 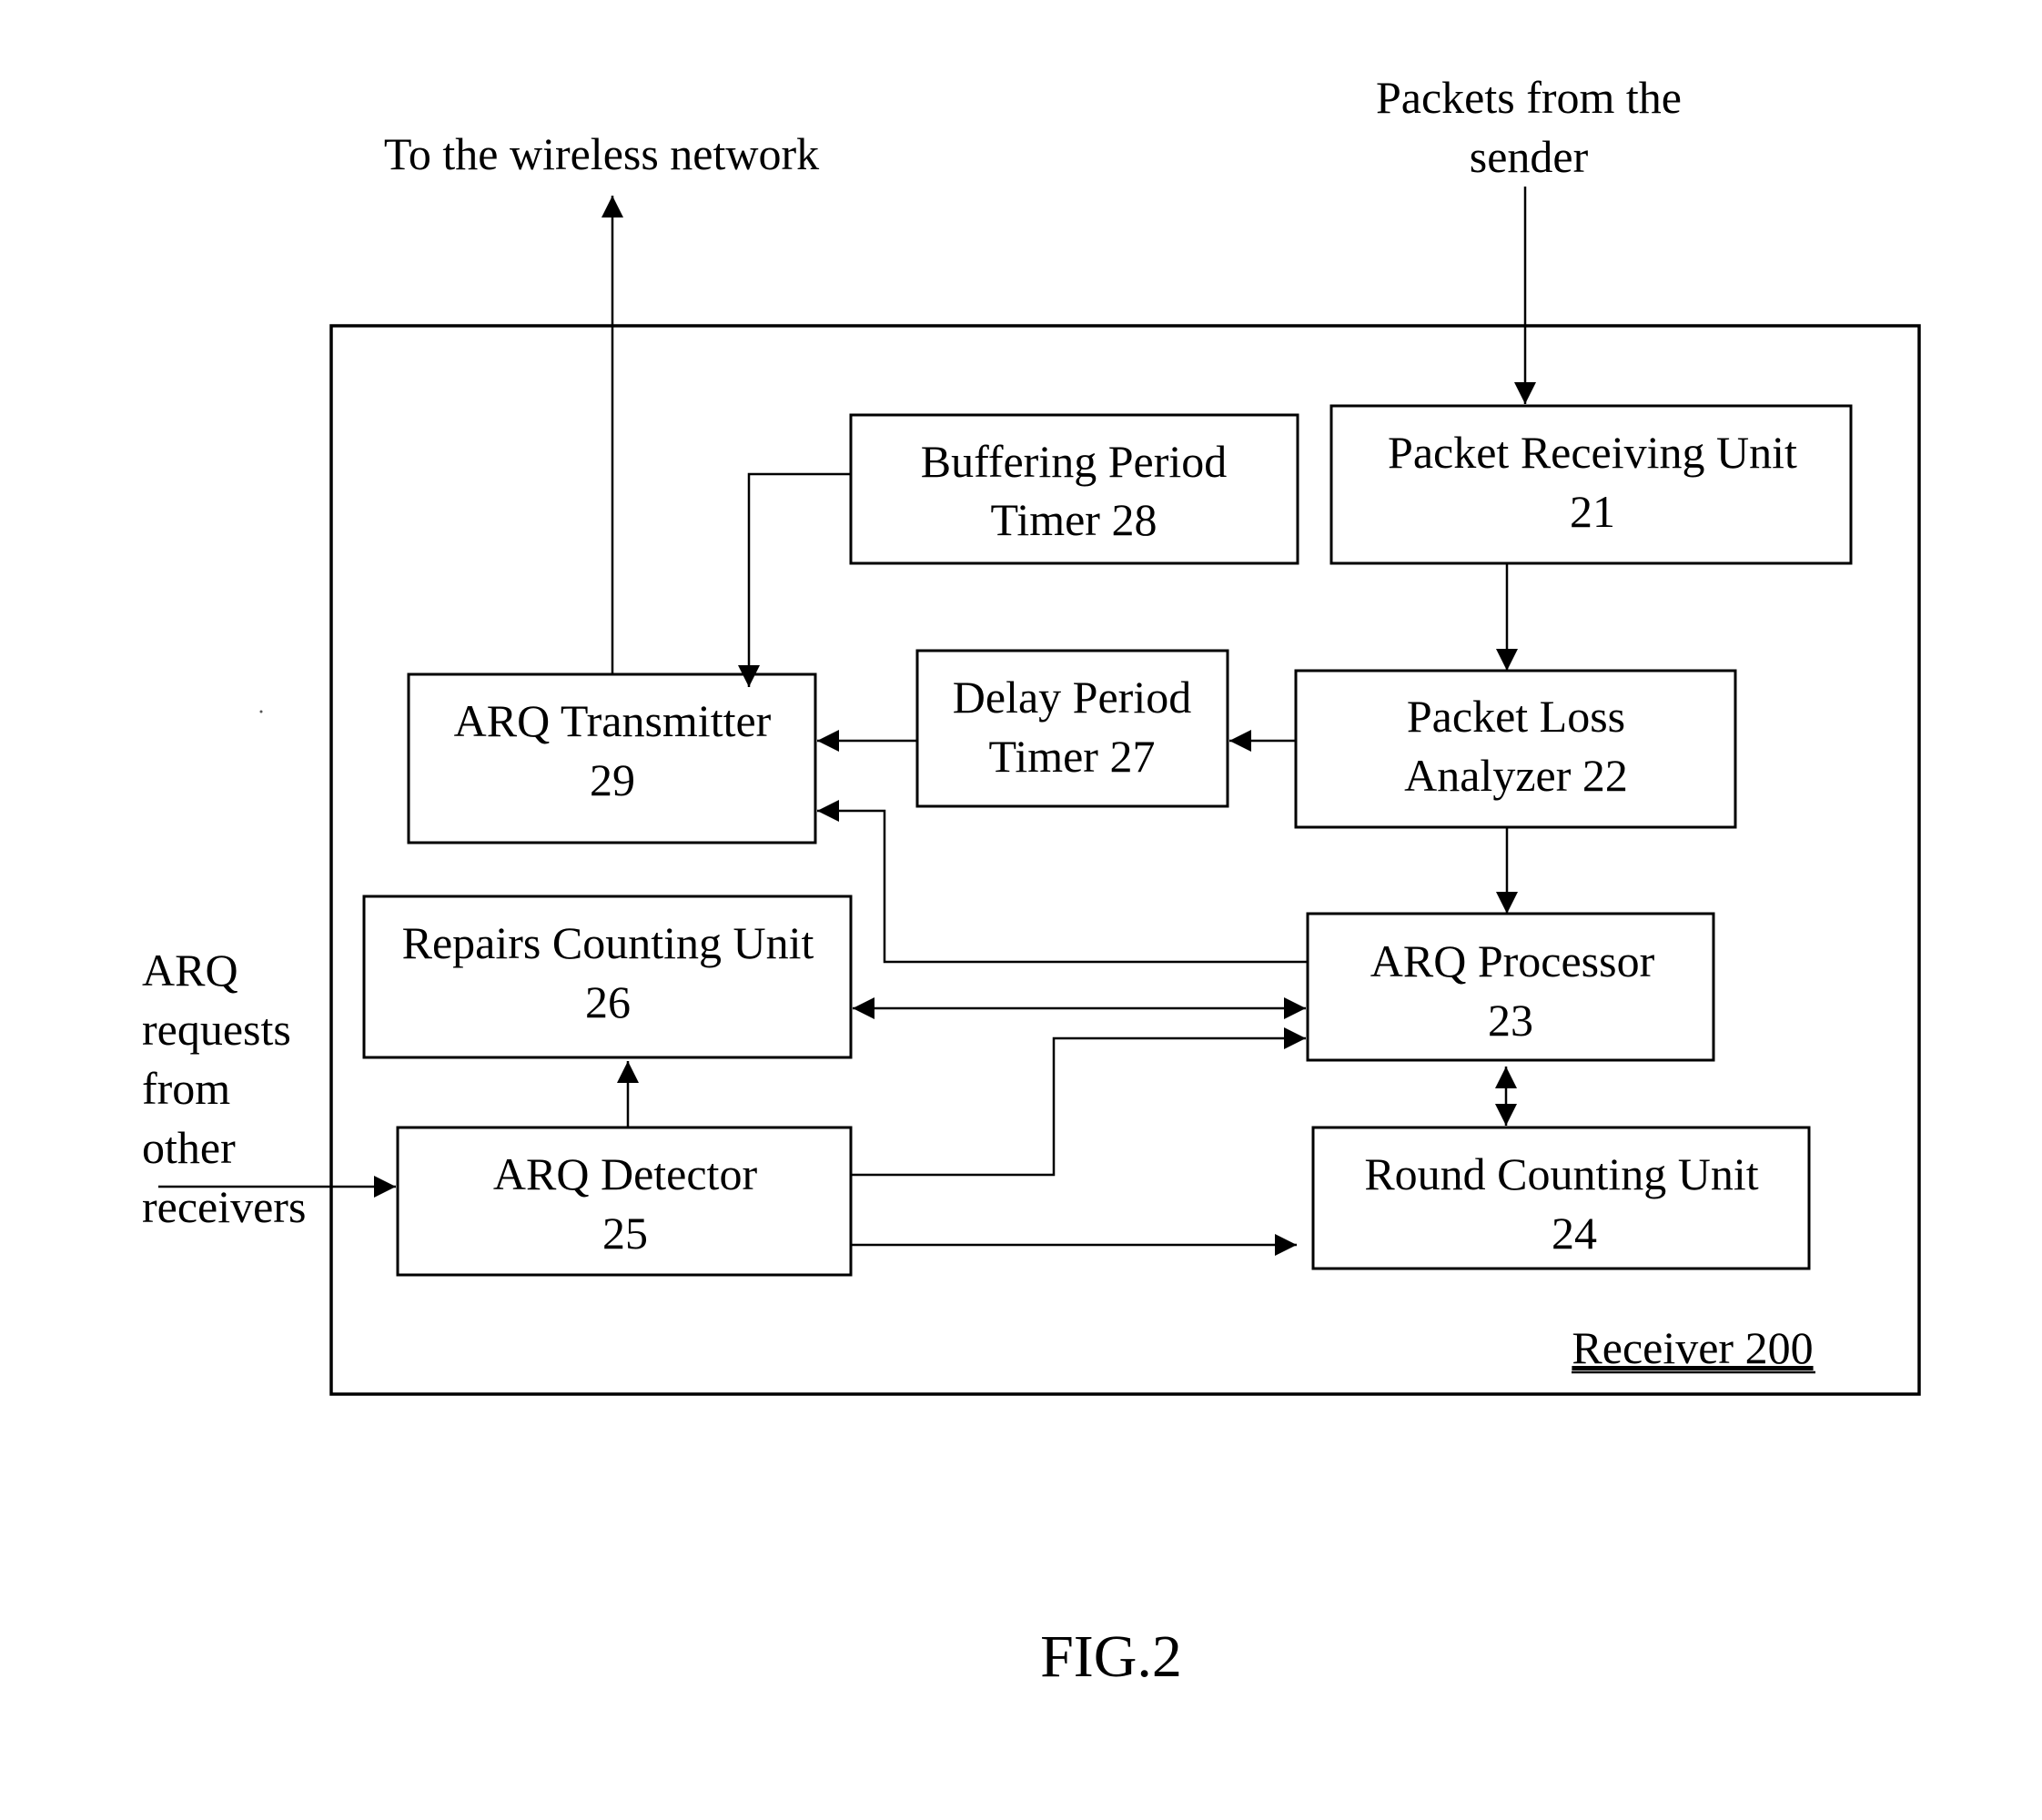 I want to click on output-label: To the wireless network, so click(x=601, y=153).